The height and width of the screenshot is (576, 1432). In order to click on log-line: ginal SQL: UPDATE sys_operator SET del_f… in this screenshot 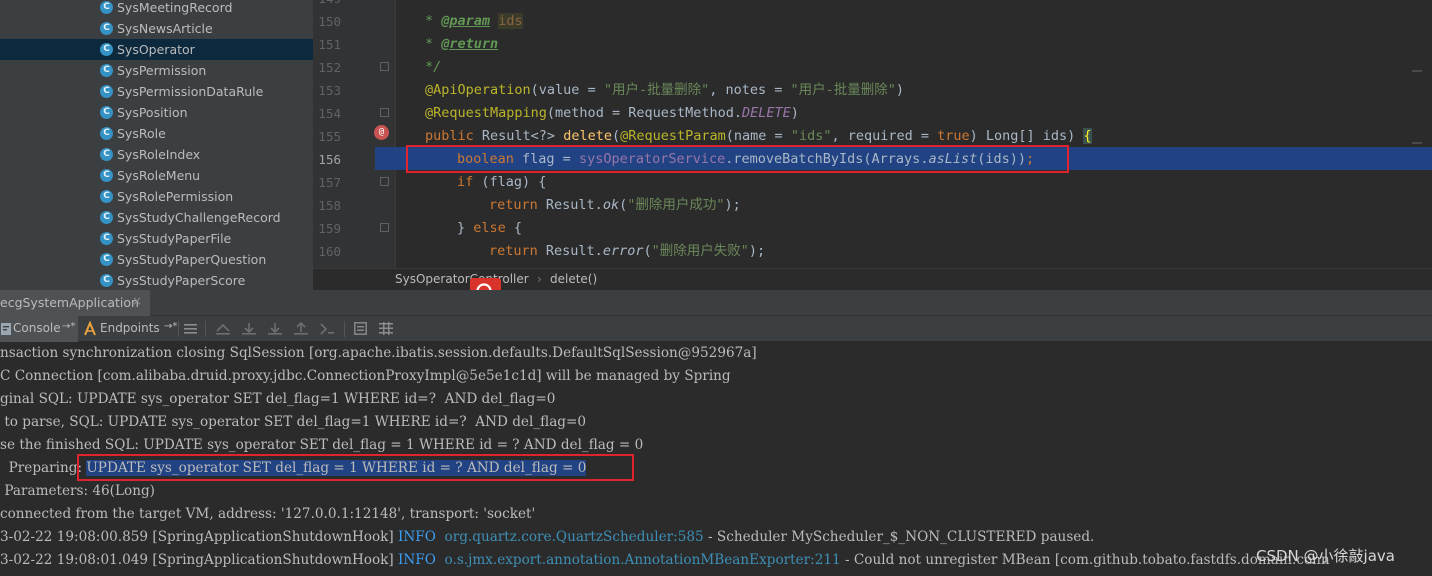, I will do `click(278, 399)`.